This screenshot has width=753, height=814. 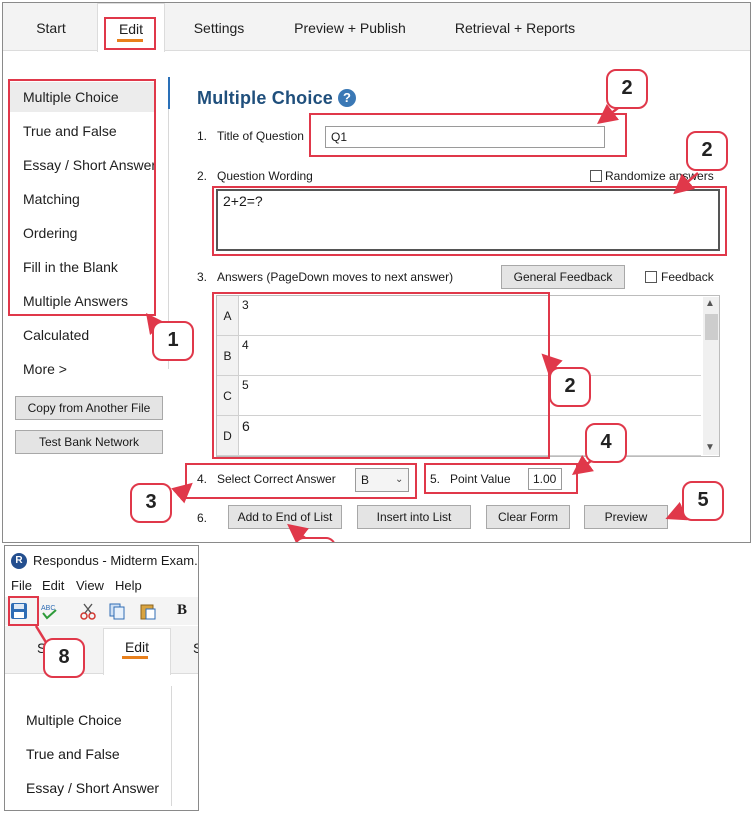 I want to click on step-badge-answers: 2, so click(x=570, y=387).